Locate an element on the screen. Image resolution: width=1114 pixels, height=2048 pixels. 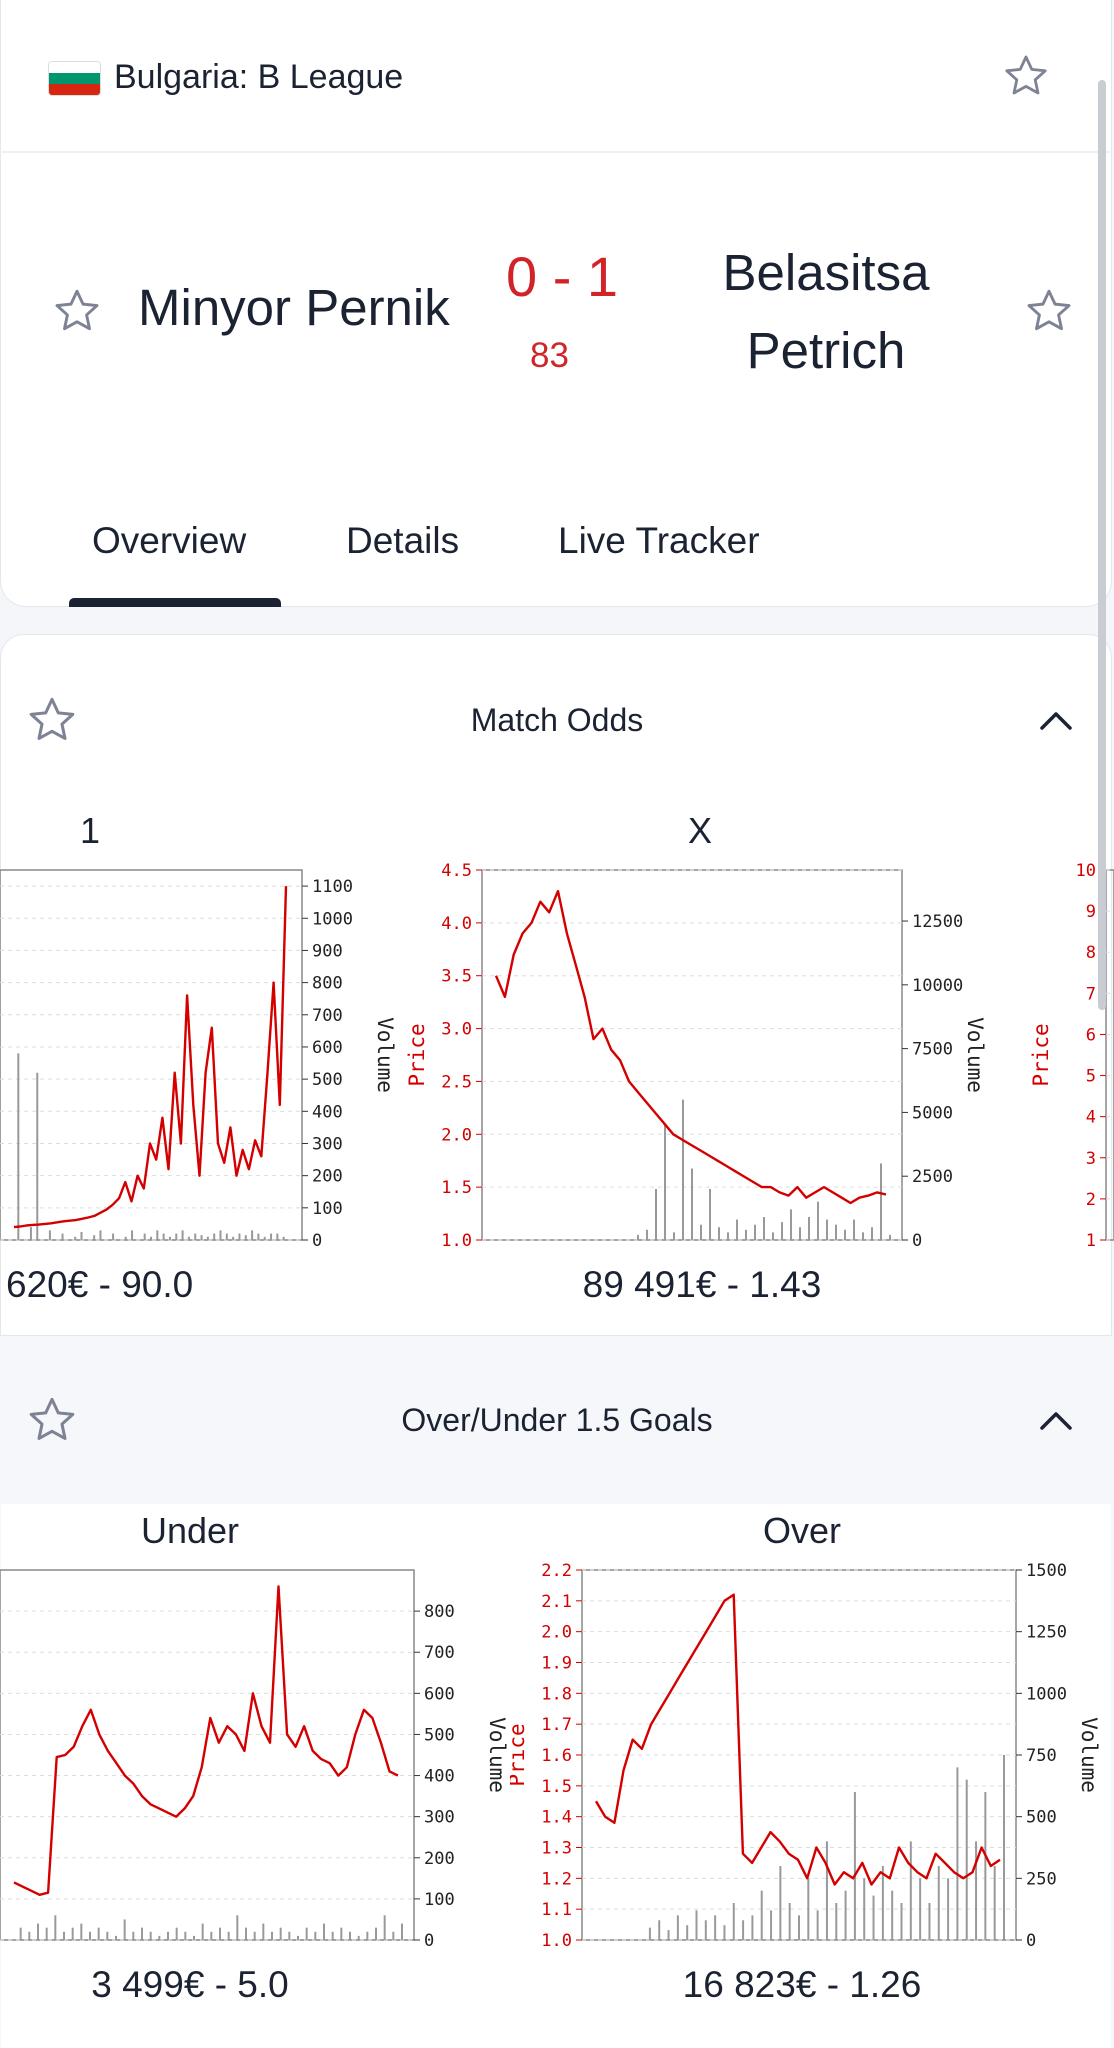
y-tick-label: 1.4 is located at coordinates (556, 1818).